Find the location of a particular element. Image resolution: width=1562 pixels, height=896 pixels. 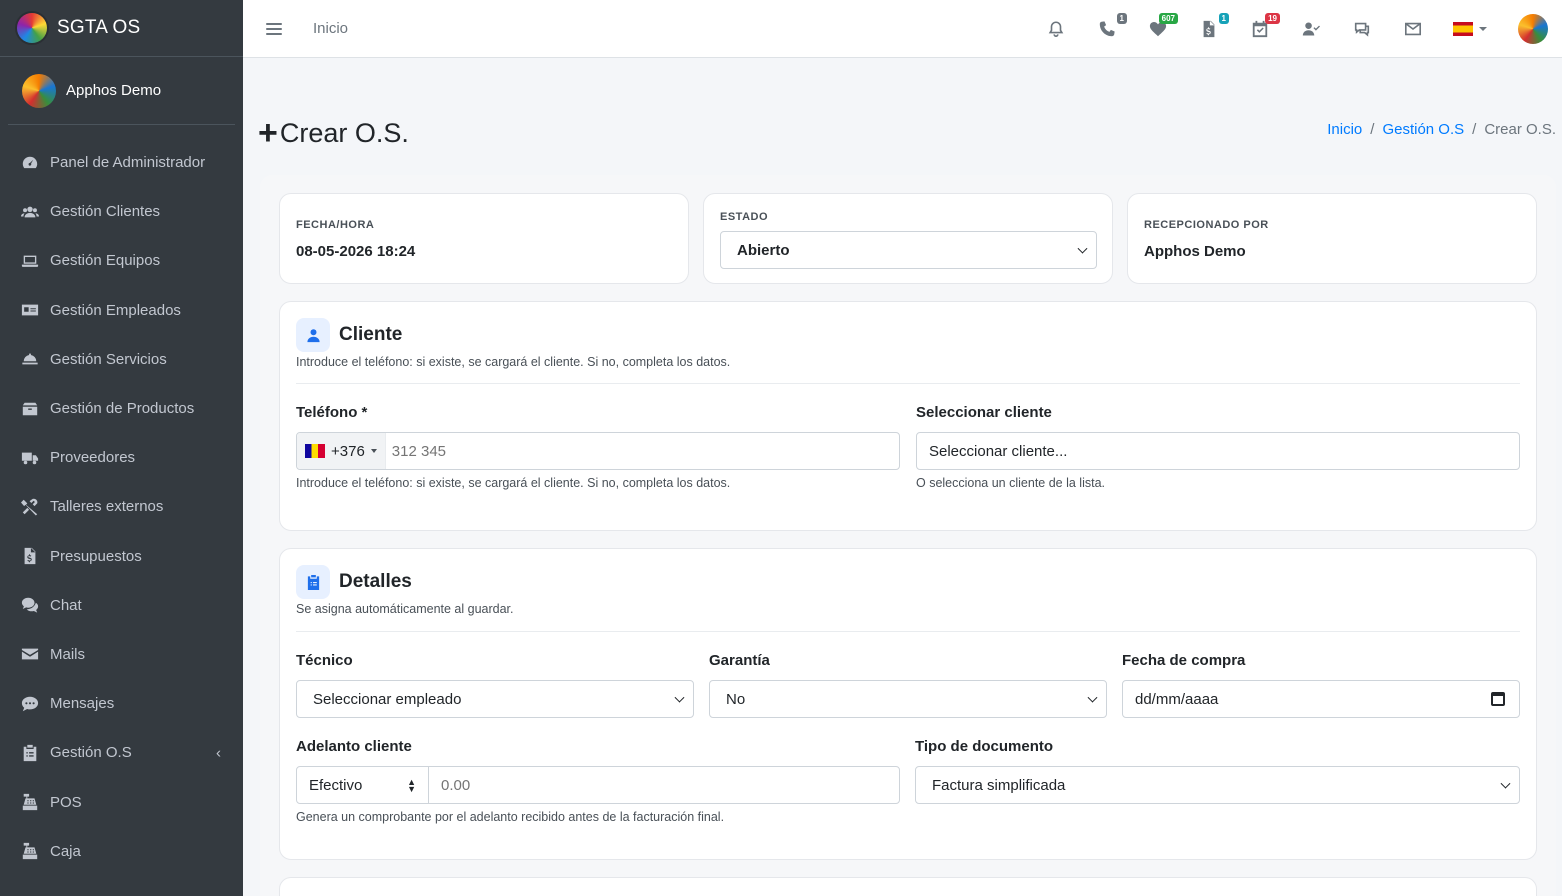

sidebar-item-presupuestos: Presupuestos is located at coordinates (121, 556).